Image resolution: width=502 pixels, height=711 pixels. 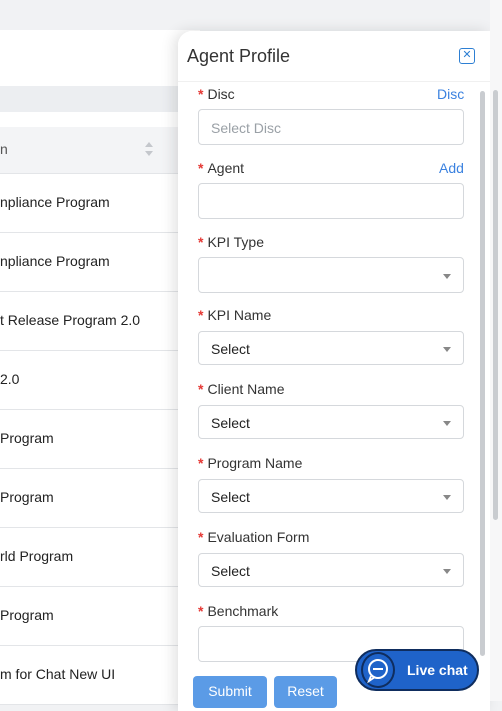 What do you see at coordinates (238, 611) in the screenshot?
I see `benchmark-label: * Benchmark` at bounding box center [238, 611].